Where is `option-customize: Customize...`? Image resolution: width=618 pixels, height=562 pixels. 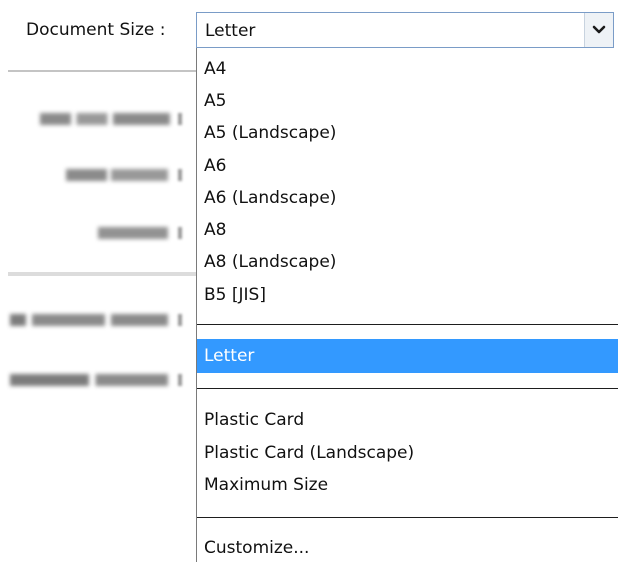
option-customize: Customize... is located at coordinates (407, 548).